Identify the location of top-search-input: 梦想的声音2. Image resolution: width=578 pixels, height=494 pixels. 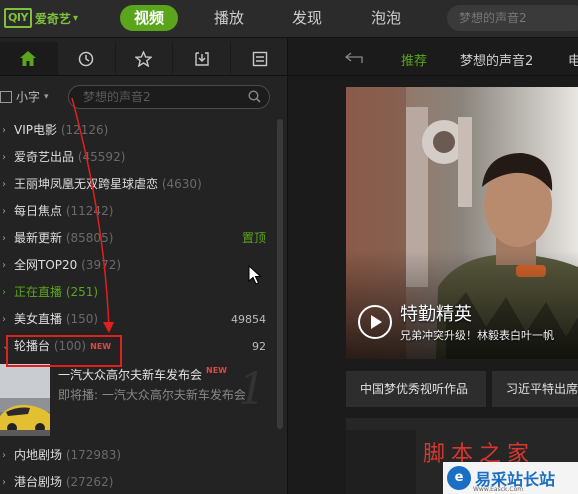
(512, 18).